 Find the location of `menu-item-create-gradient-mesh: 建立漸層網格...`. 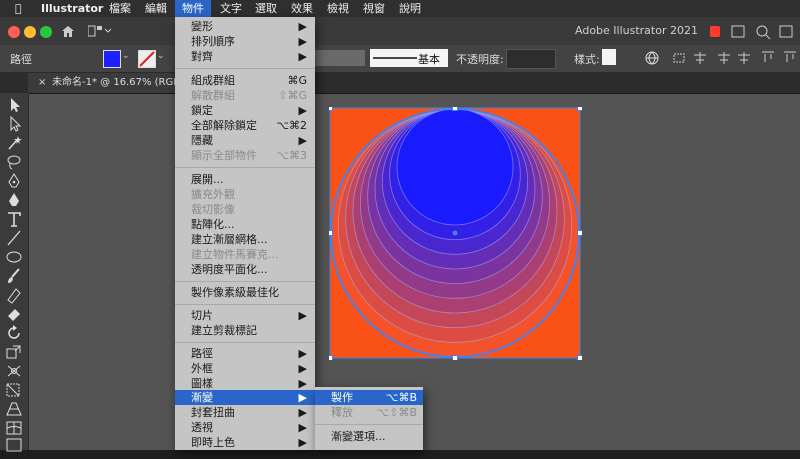

menu-item-create-gradient-mesh: 建立漸層網格... is located at coordinates (245, 239).